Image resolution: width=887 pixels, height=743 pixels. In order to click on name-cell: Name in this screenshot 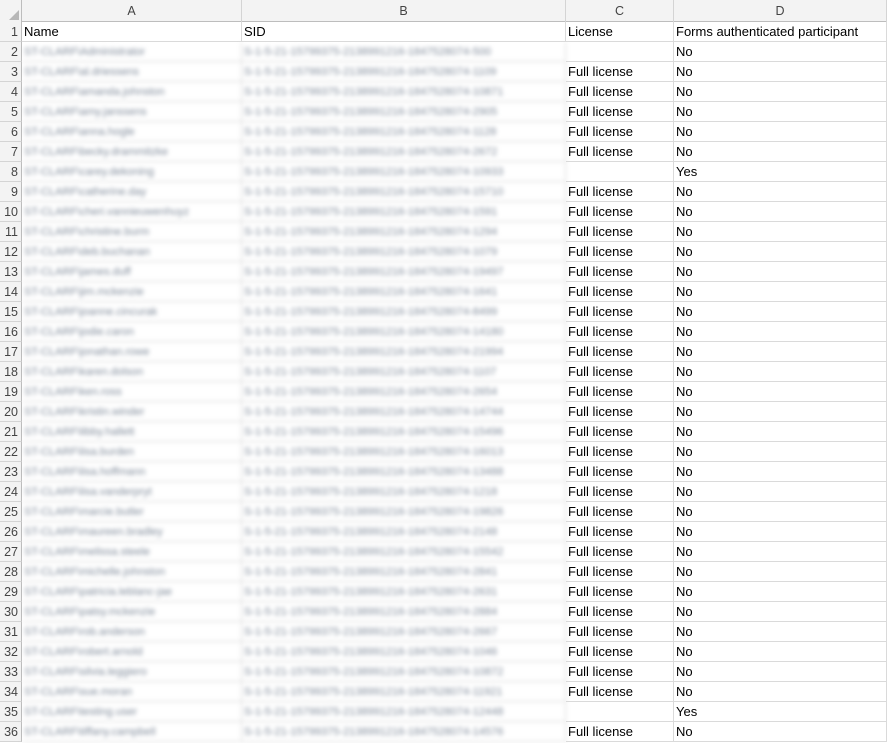, I will do `click(132, 32)`.